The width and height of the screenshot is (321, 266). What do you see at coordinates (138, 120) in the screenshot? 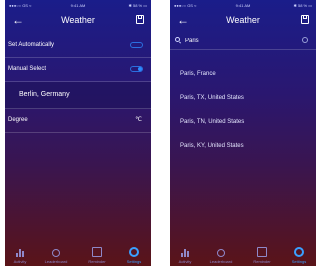
I see `degree-unit-value: ℃` at bounding box center [138, 120].